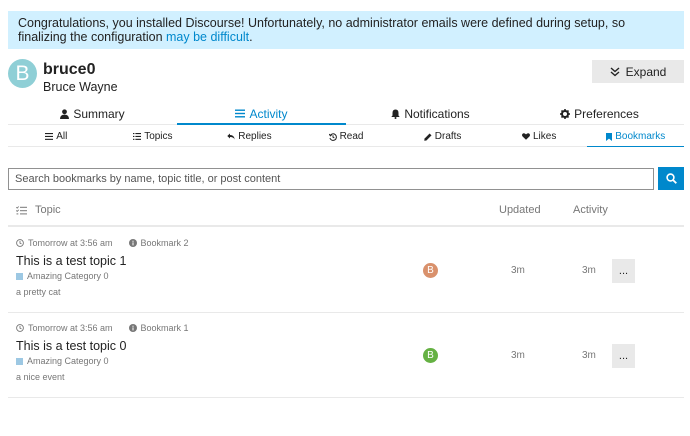  What do you see at coordinates (62, 136) in the screenshot?
I see `subtab-all-label: All` at bounding box center [62, 136].